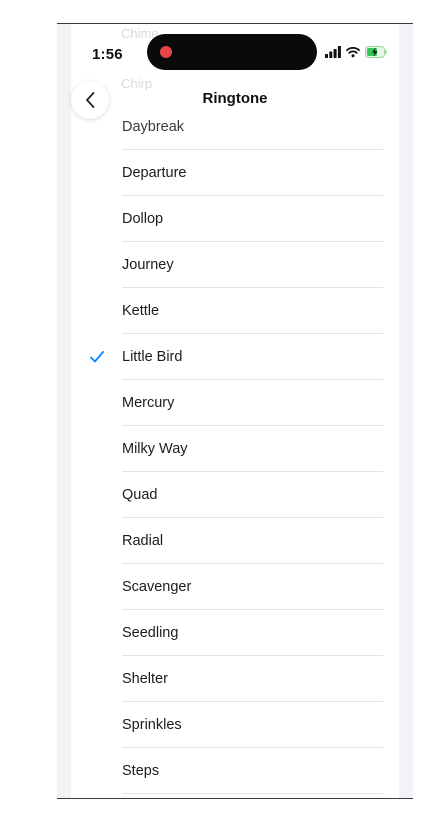 This screenshot has height=816, width=448. I want to click on signal-icon, so click(333, 52).